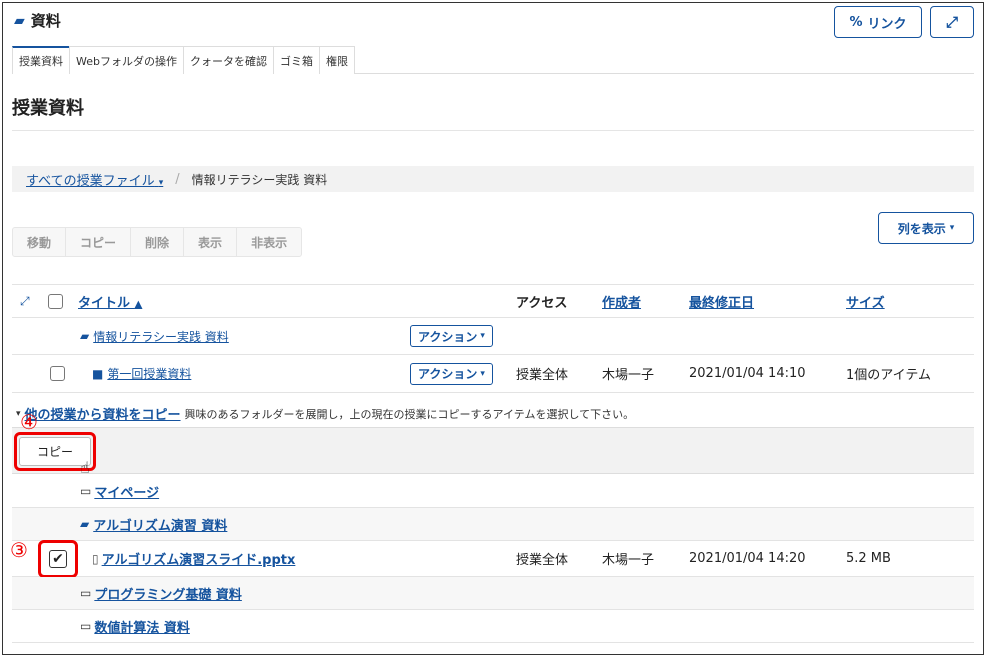  What do you see at coordinates (138, 304) in the screenshot?
I see `sort-up-icon: ▲` at bounding box center [138, 304].